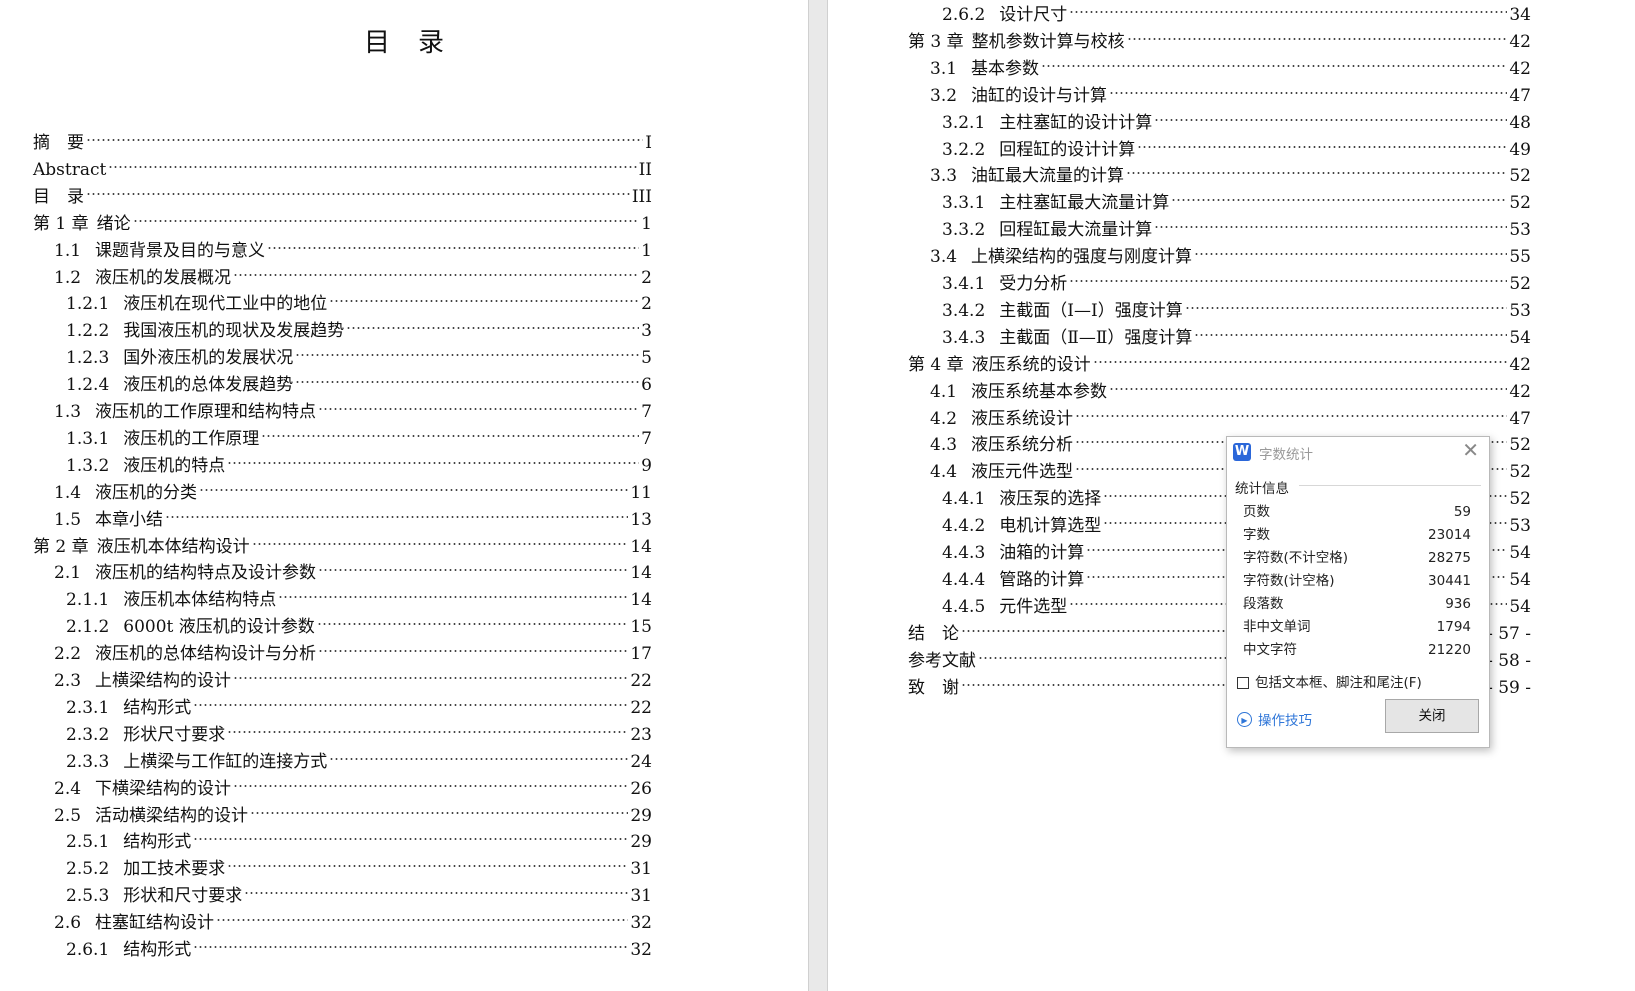  What do you see at coordinates (1236, 277) in the screenshot?
I see `toc-entry: 3.4.1 受力分析 52` at bounding box center [1236, 277].